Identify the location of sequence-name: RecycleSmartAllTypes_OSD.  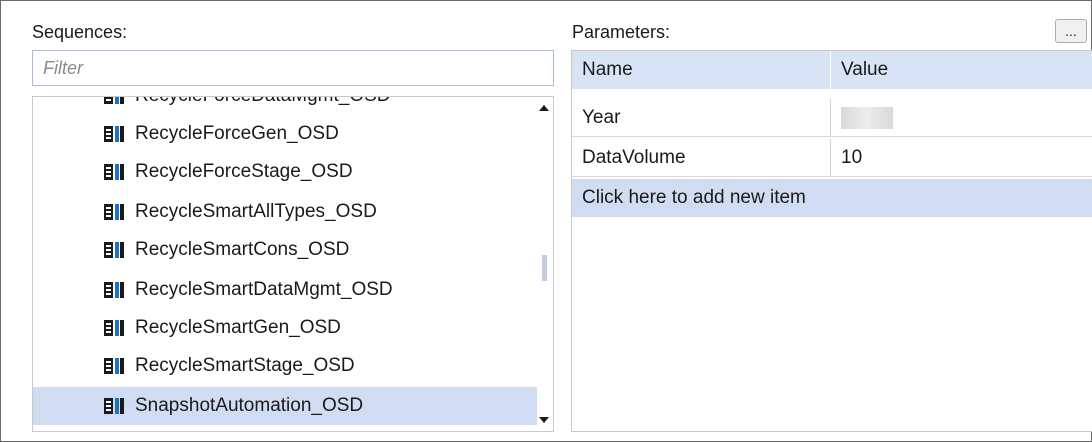
(256, 211).